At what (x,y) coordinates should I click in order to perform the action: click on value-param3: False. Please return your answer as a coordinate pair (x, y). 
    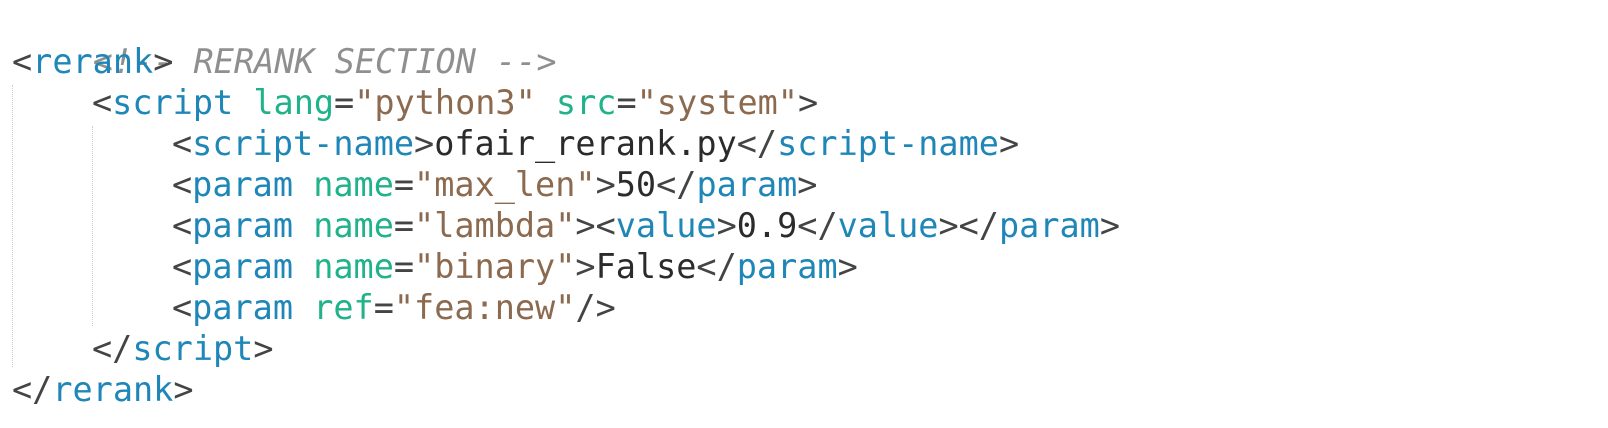
    Looking at the image, I should click on (646, 266).